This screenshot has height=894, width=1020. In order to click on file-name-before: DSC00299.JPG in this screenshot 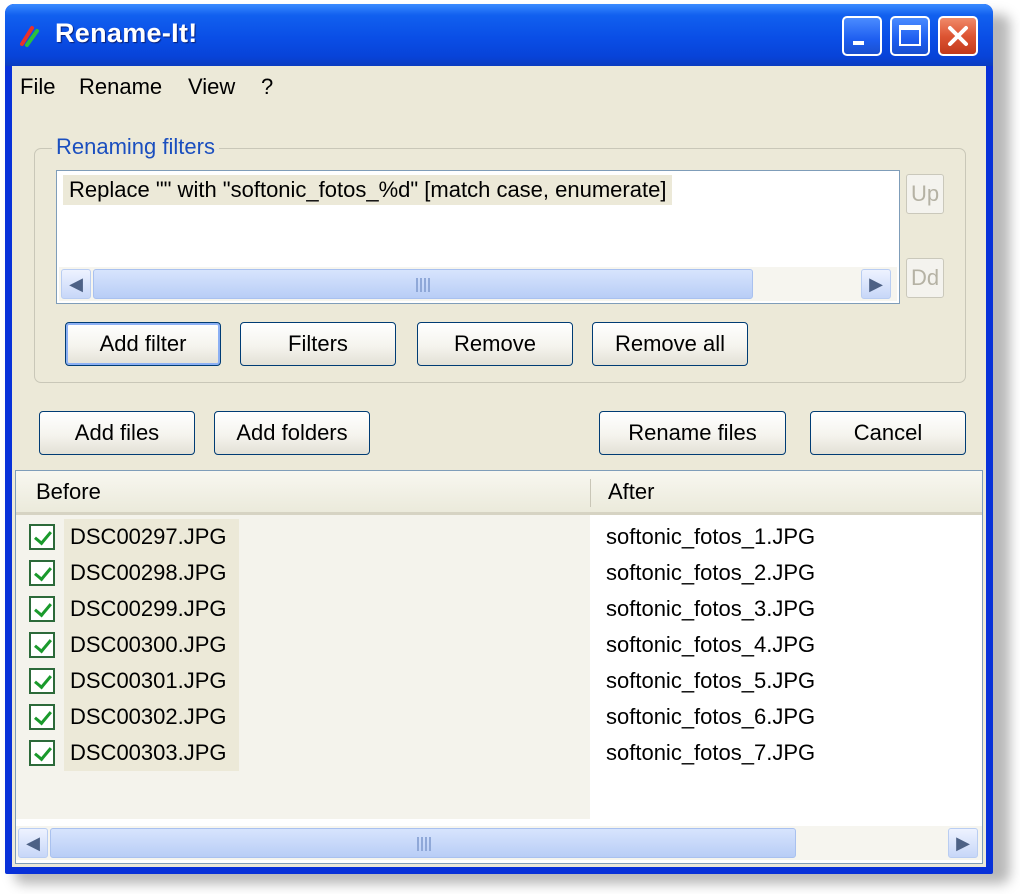, I will do `click(151, 609)`.